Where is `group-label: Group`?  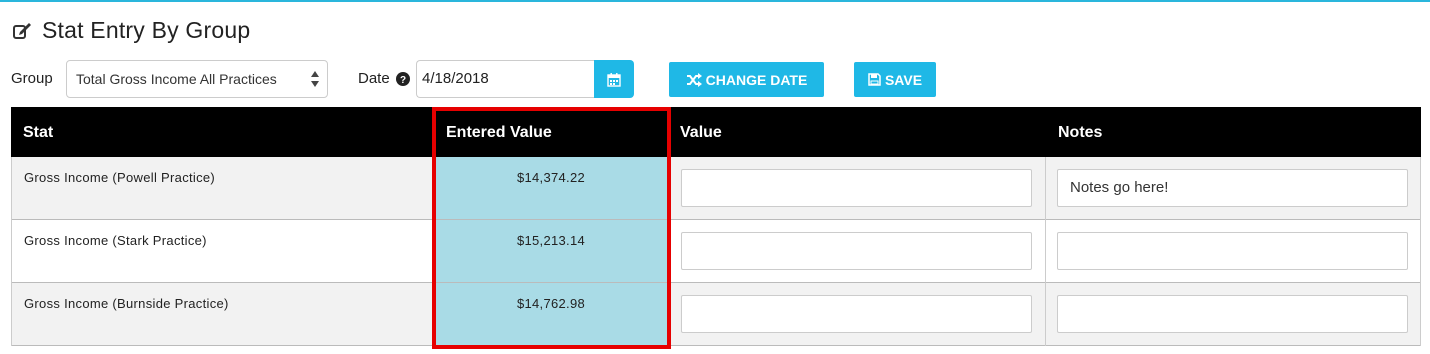 group-label: Group is located at coordinates (32, 78).